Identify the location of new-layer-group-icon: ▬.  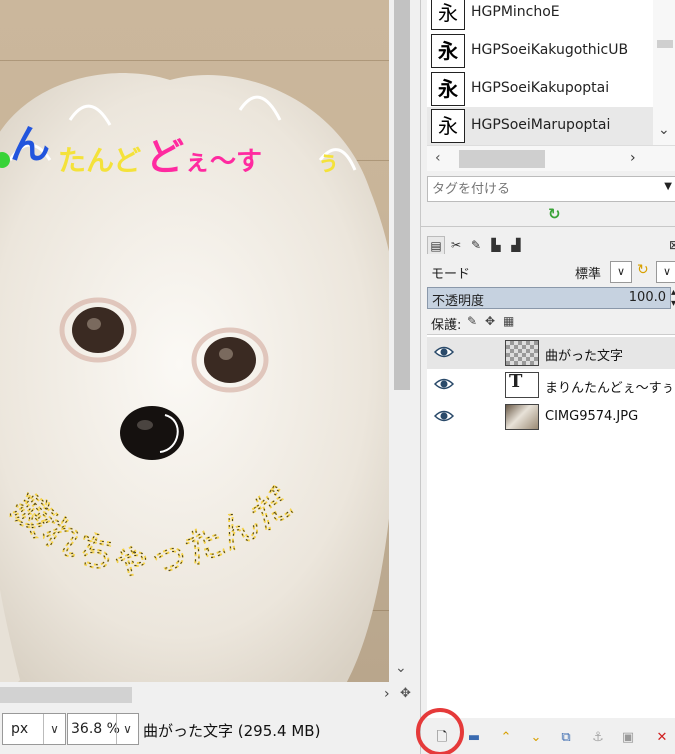
(474, 738).